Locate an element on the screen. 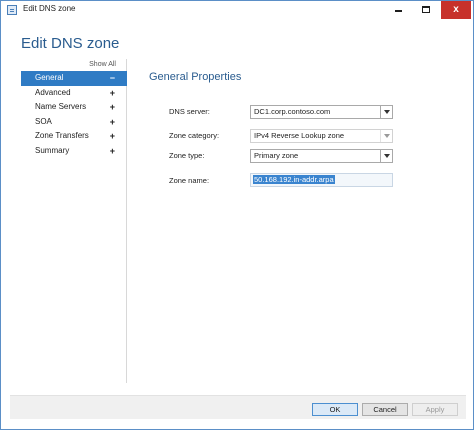  zone-type-value: Primary zone is located at coordinates (276, 155).